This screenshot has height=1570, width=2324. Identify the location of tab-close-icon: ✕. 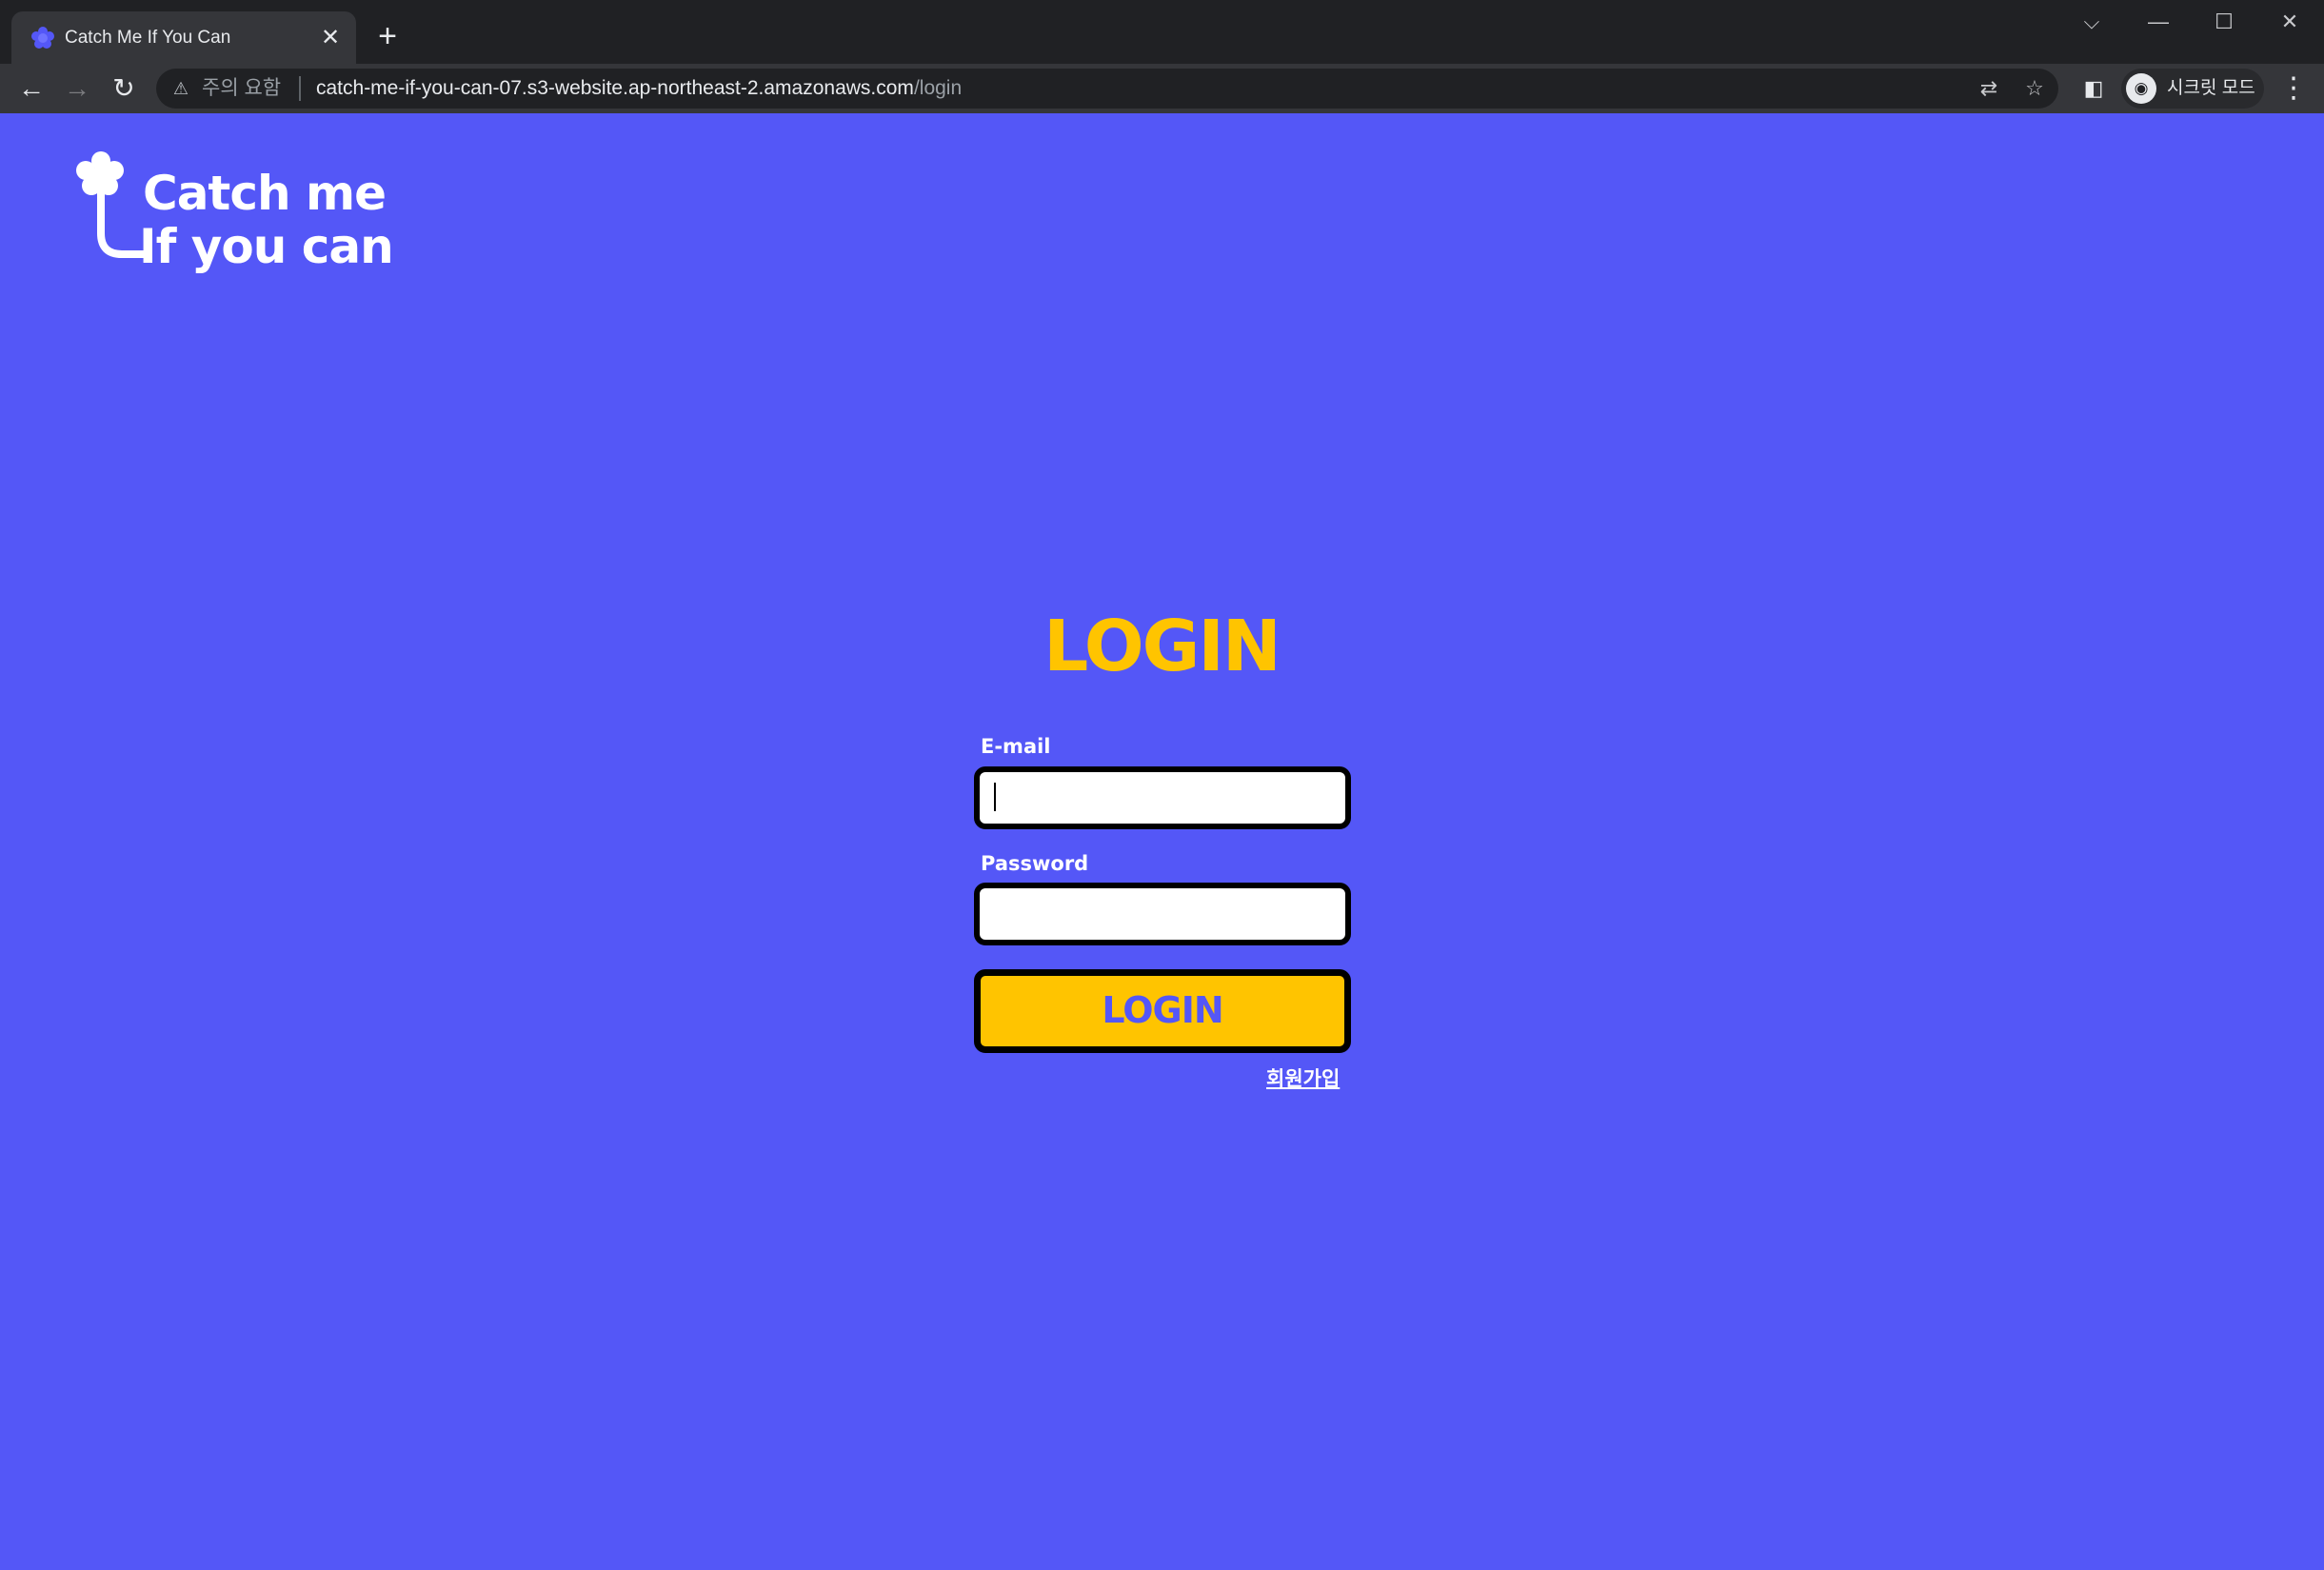
(330, 38).